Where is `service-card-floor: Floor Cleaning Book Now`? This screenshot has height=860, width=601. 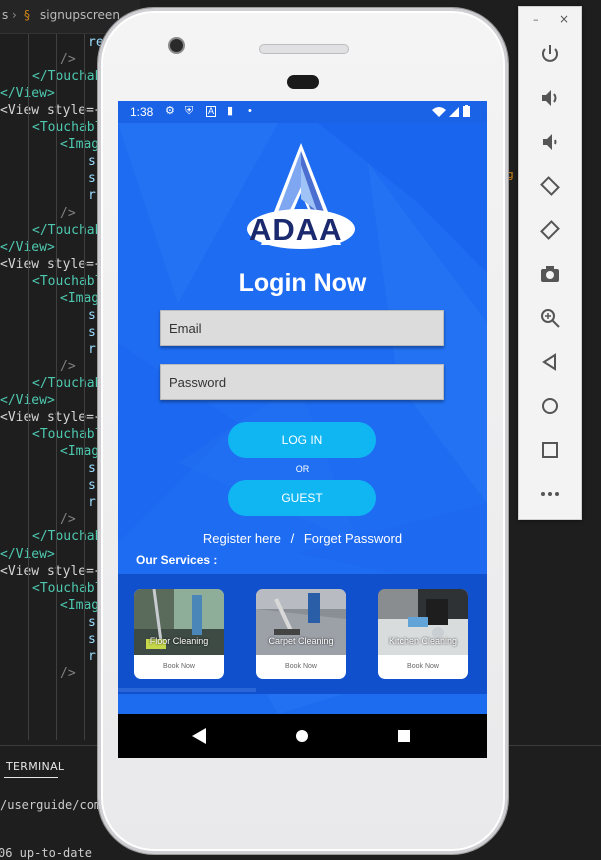 service-card-floor: Floor Cleaning Book Now is located at coordinates (179, 634).